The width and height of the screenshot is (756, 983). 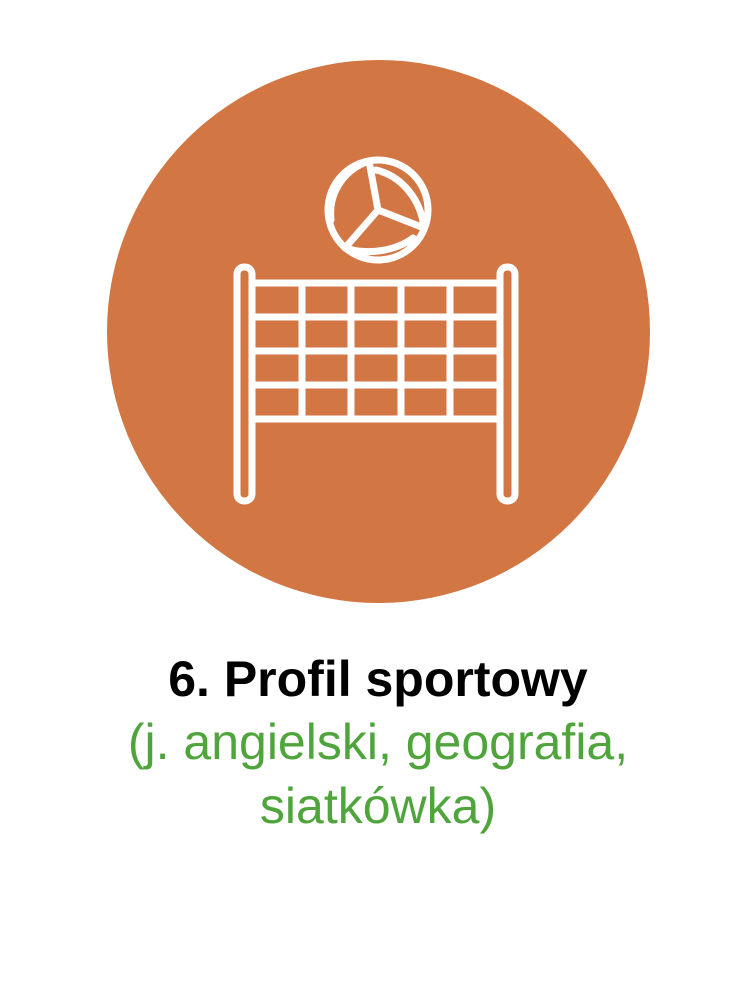 I want to click on net-grid, so click(x=376, y=351).